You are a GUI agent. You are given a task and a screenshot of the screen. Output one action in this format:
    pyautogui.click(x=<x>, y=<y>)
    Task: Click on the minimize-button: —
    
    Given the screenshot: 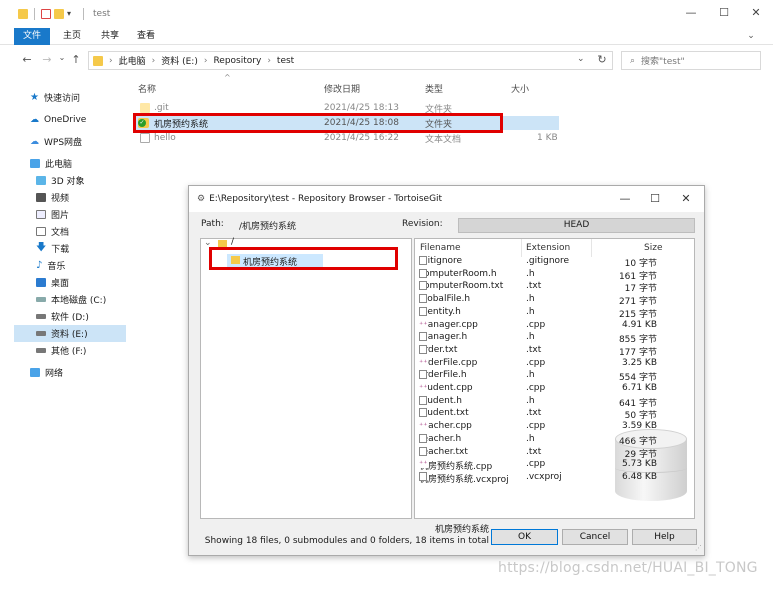 What is the action you would take?
    pyautogui.click(x=691, y=12)
    